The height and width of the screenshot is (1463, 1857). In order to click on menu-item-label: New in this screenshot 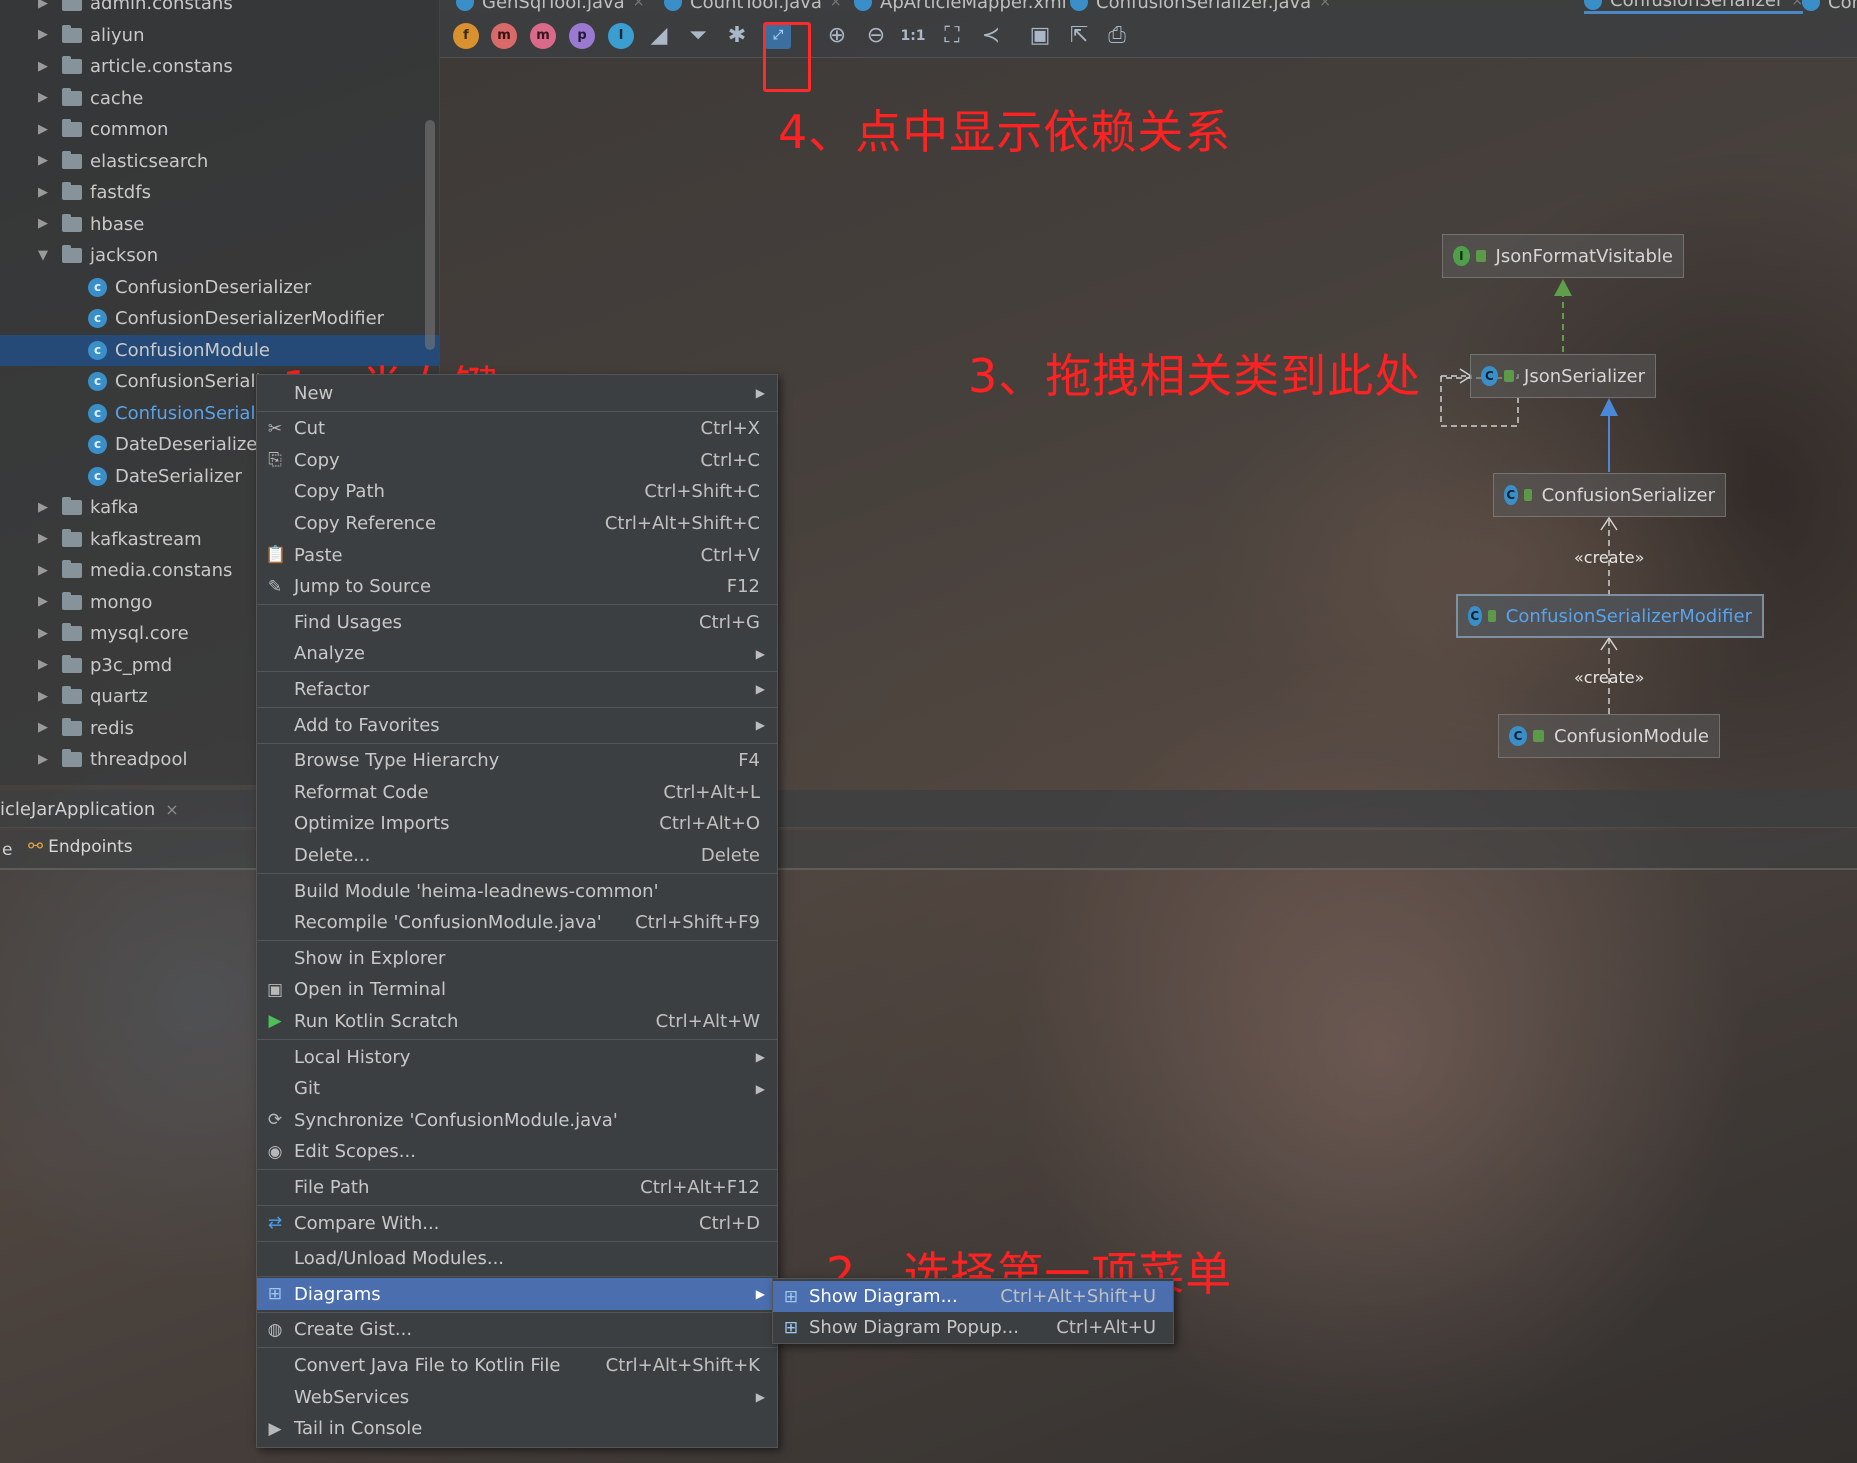, I will do `click(314, 393)`.